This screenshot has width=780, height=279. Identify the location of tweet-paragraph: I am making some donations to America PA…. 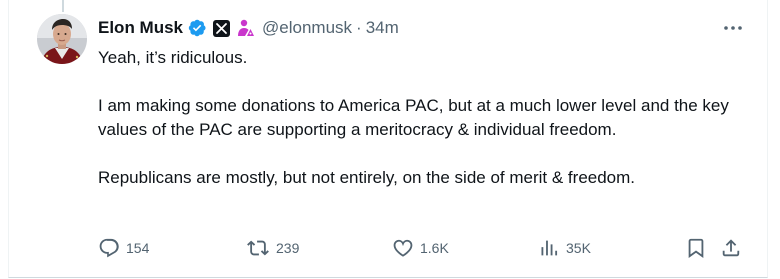
(413, 117).